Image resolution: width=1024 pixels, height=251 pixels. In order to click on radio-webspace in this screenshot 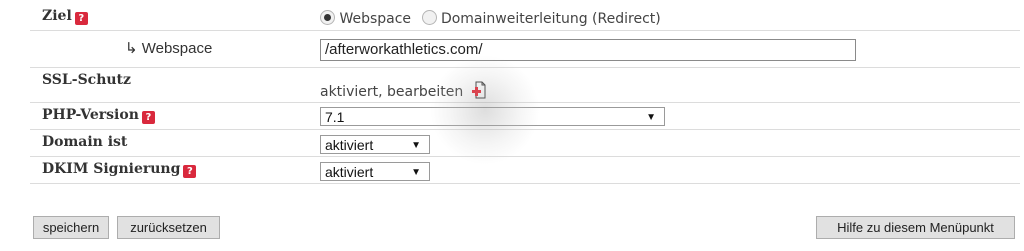, I will do `click(327, 17)`.